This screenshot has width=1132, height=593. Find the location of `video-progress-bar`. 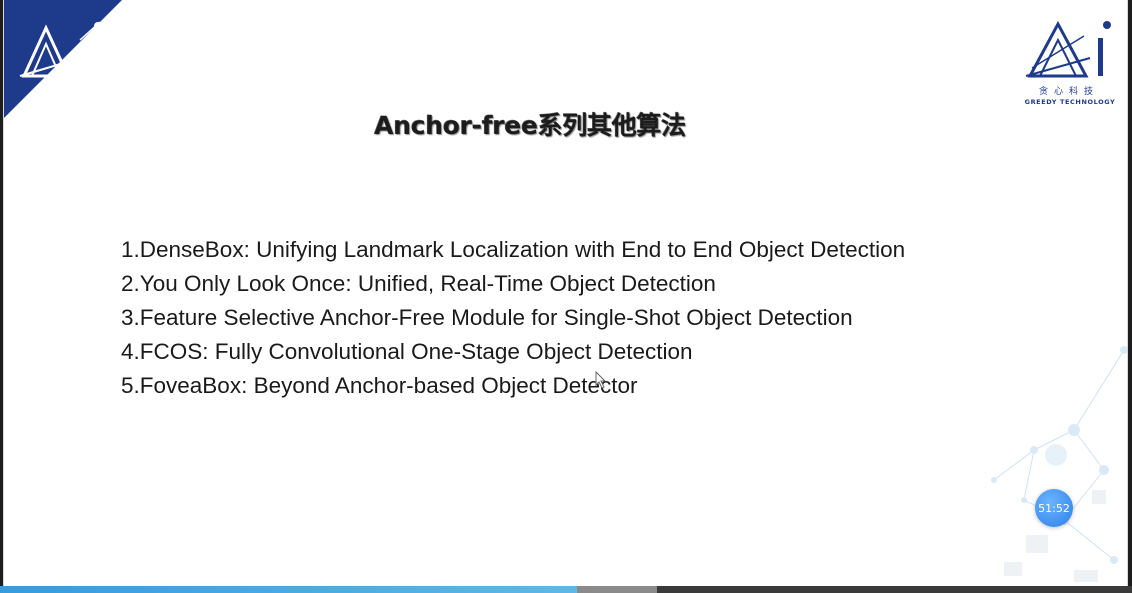

video-progress-bar is located at coordinates (566, 589).